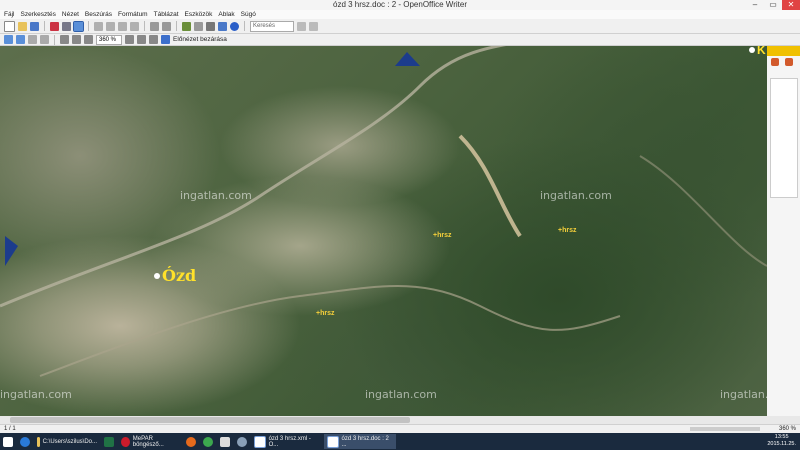  What do you see at coordinates (9, 26) in the screenshot?
I see `new-document-icon` at bounding box center [9, 26].